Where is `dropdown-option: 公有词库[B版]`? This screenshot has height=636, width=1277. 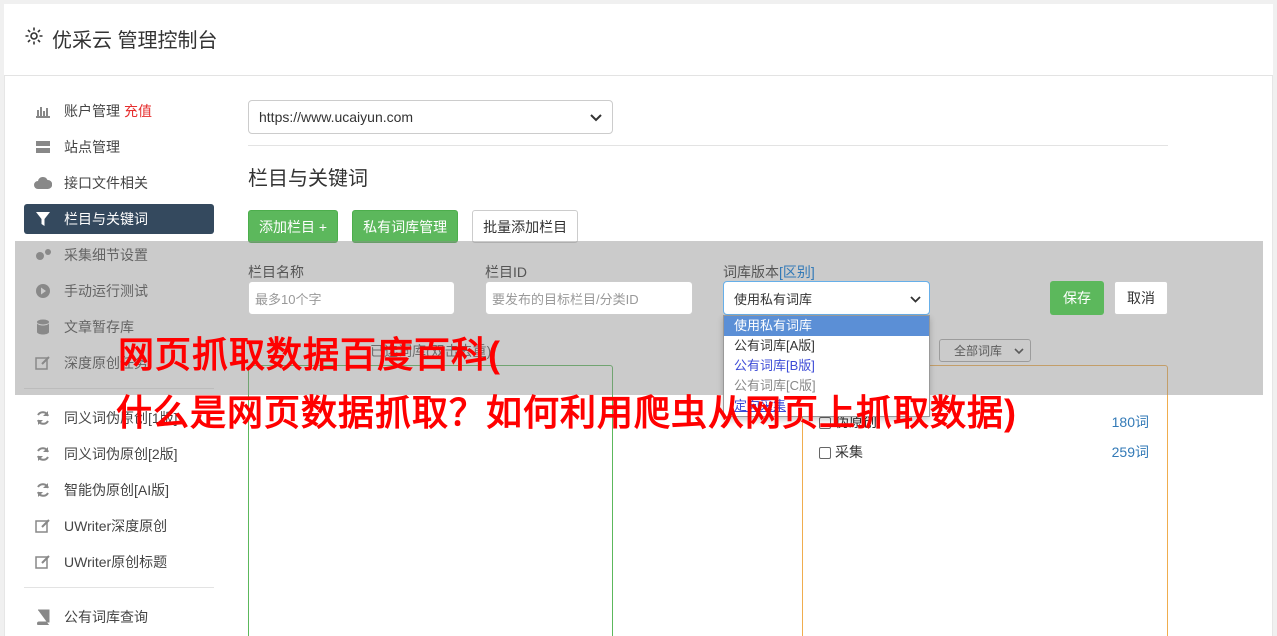
dropdown-option: 公有词库[B版] is located at coordinates (826, 366).